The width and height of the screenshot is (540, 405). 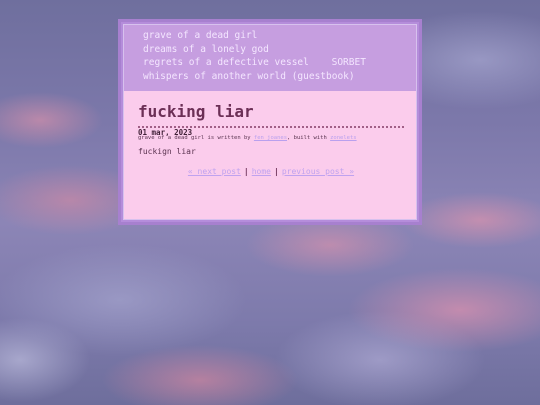 What do you see at coordinates (214, 171) in the screenshot?
I see `next-post-link: « next post` at bounding box center [214, 171].